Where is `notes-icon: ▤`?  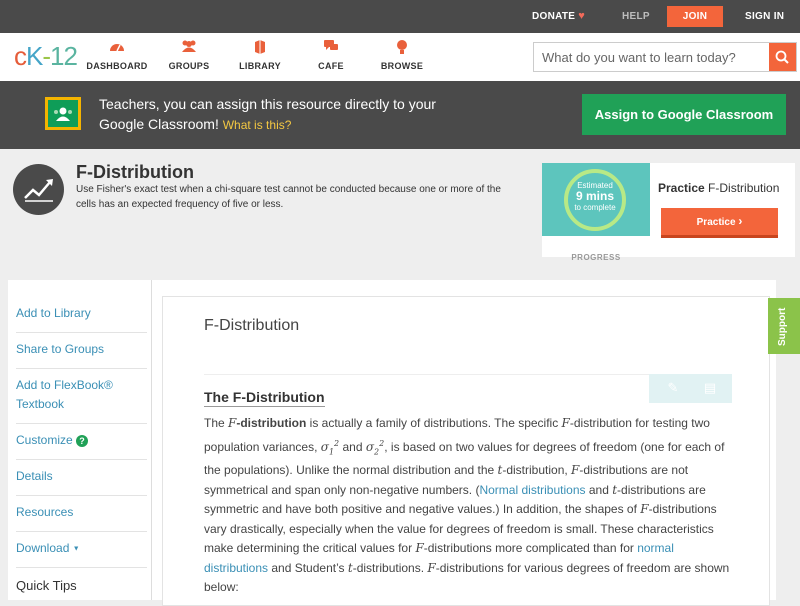 notes-icon: ▤ is located at coordinates (710, 388).